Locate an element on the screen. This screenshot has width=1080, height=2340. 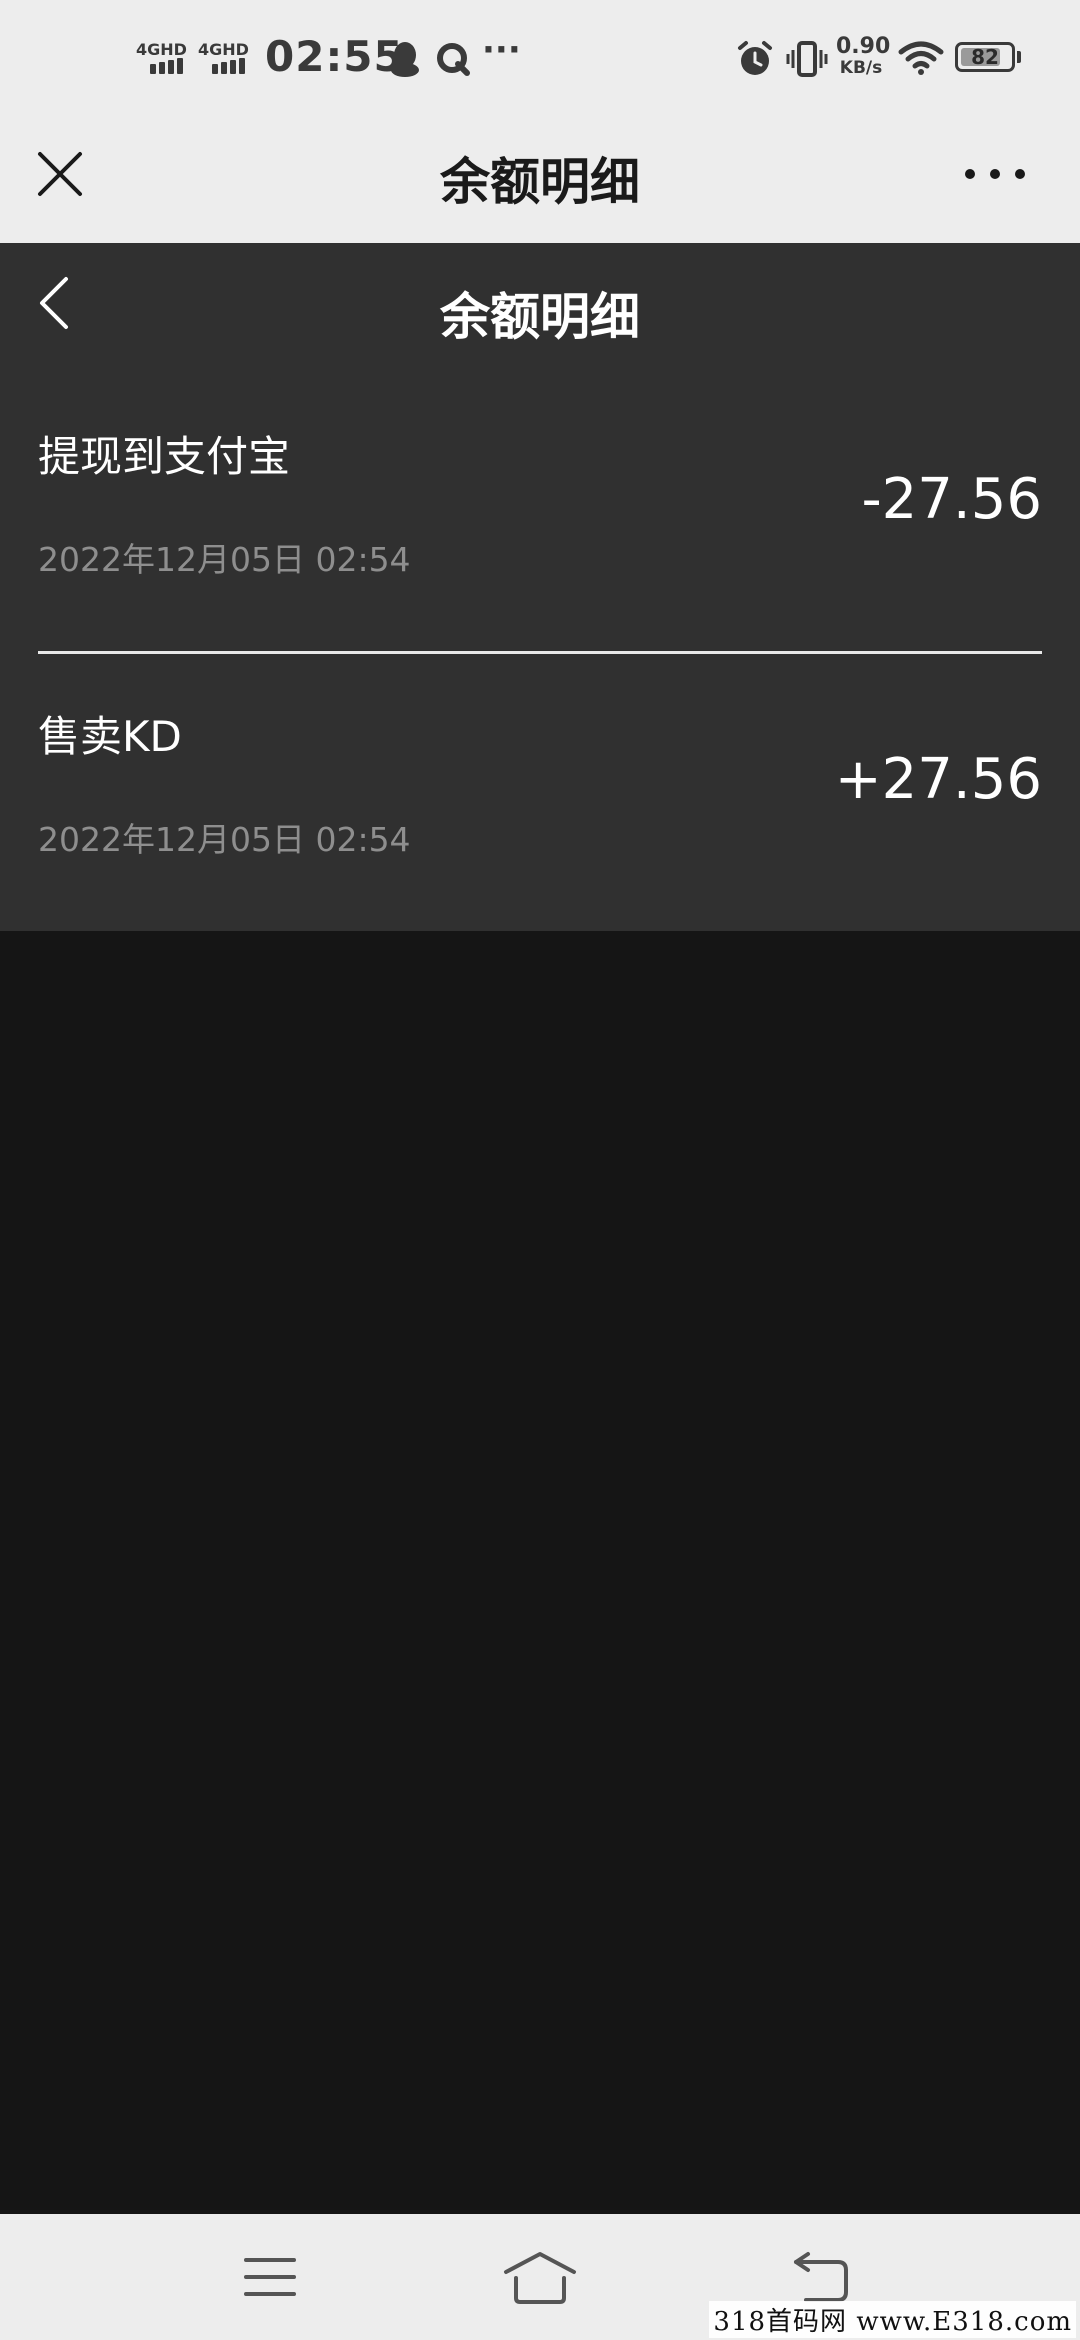
battery-tip is located at coordinates (1019, 57).